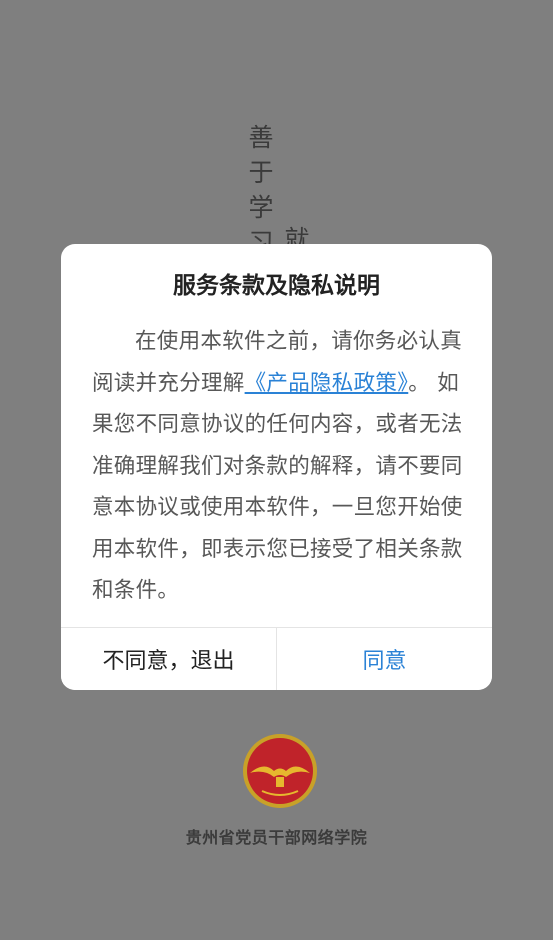  What do you see at coordinates (261, 190) in the screenshot?
I see `slogan-column-1: 善 于 学 习` at bounding box center [261, 190].